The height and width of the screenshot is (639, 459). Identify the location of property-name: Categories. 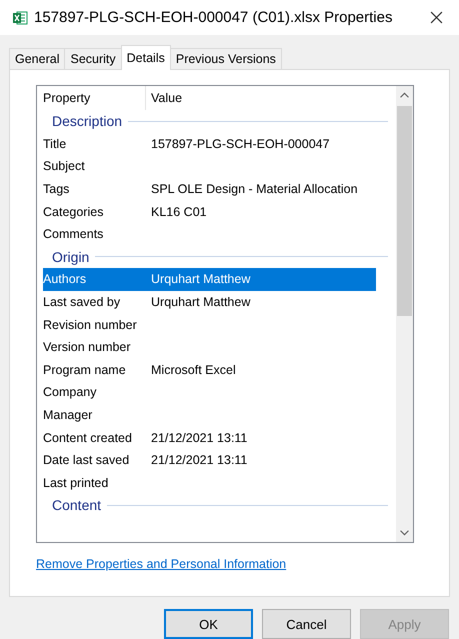
(73, 211).